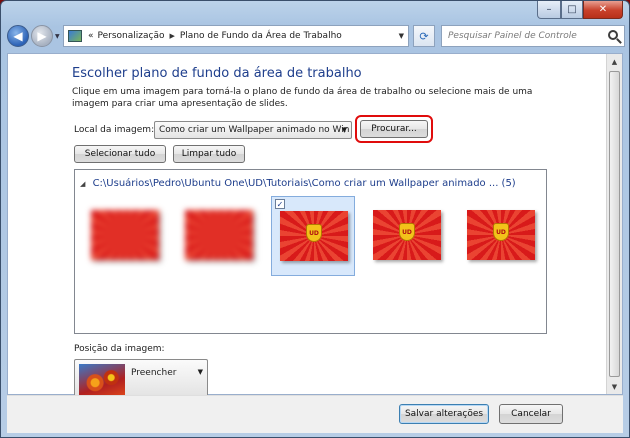 The width and height of the screenshot is (630, 438). What do you see at coordinates (75, 36) in the screenshot?
I see `control-panel-icon` at bounding box center [75, 36].